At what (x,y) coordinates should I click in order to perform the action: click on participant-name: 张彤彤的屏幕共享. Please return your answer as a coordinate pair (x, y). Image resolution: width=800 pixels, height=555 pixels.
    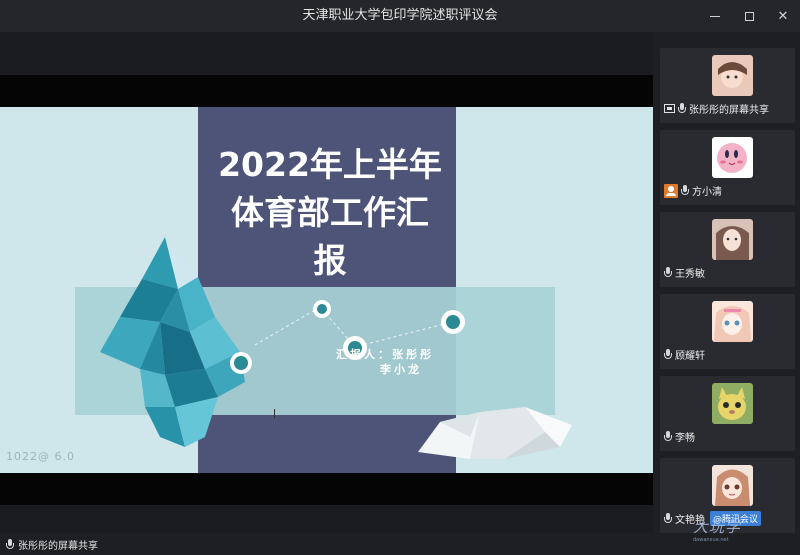
    Looking at the image, I should click on (729, 110).